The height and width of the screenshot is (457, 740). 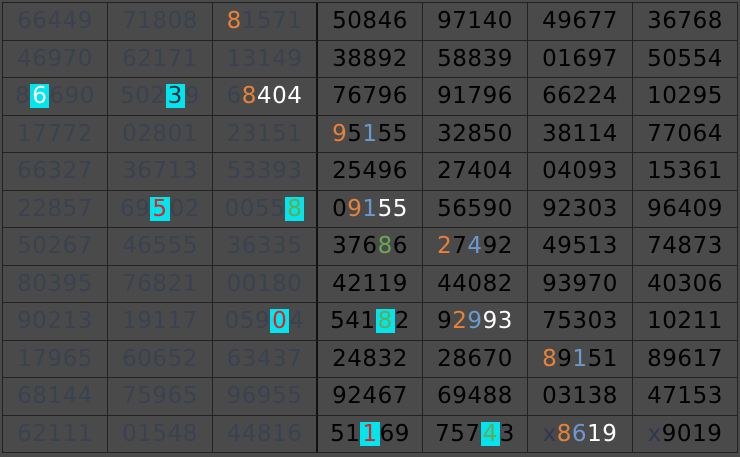 I want to click on grid-cell: 50846, so click(x=370, y=22).